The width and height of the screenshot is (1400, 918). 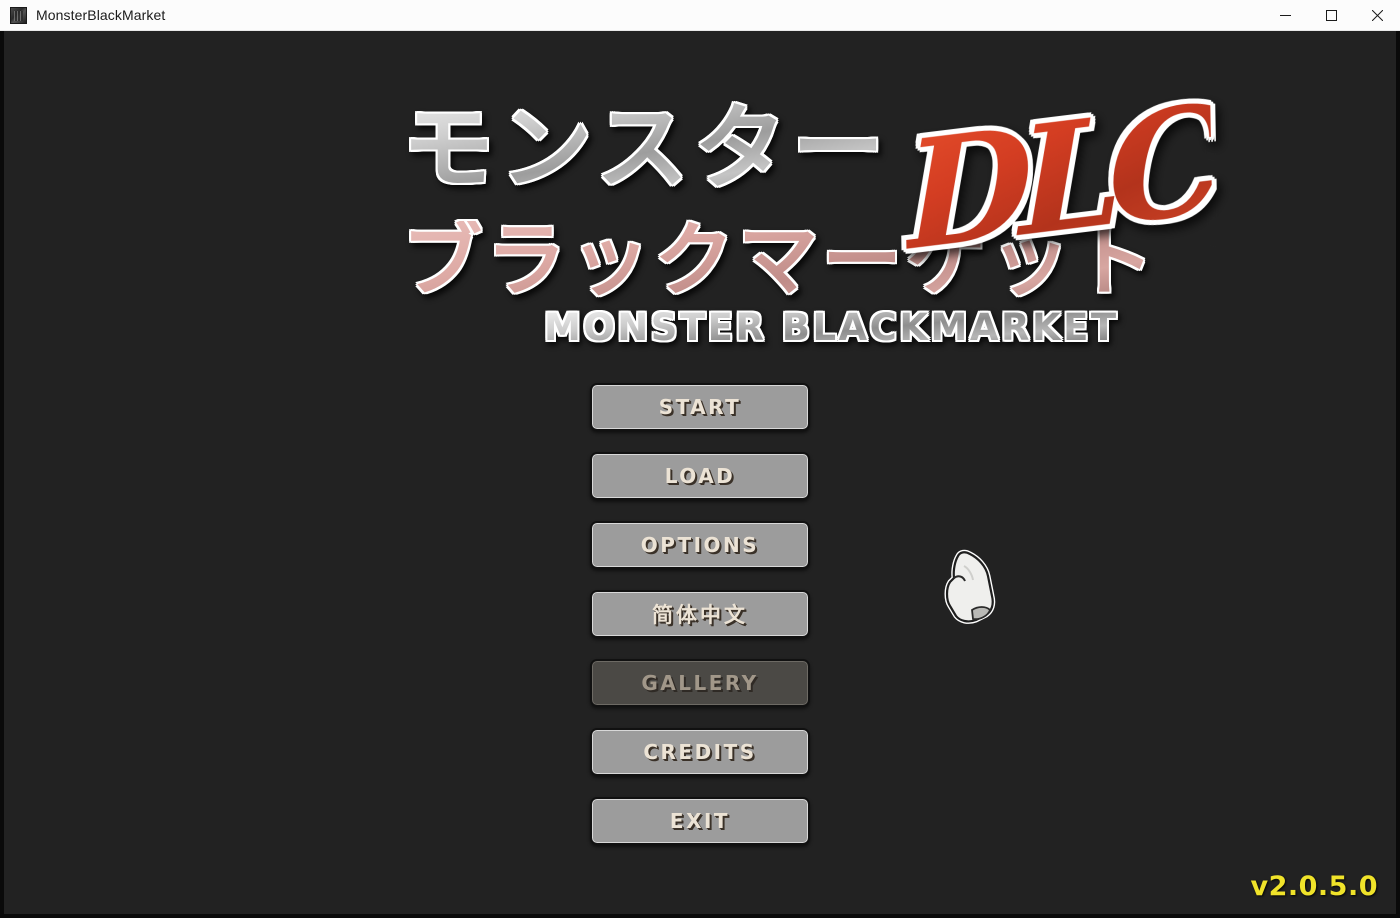 What do you see at coordinates (646, 148) in the screenshot?
I see `logo-japanese-line-1: モンスター` at bounding box center [646, 148].